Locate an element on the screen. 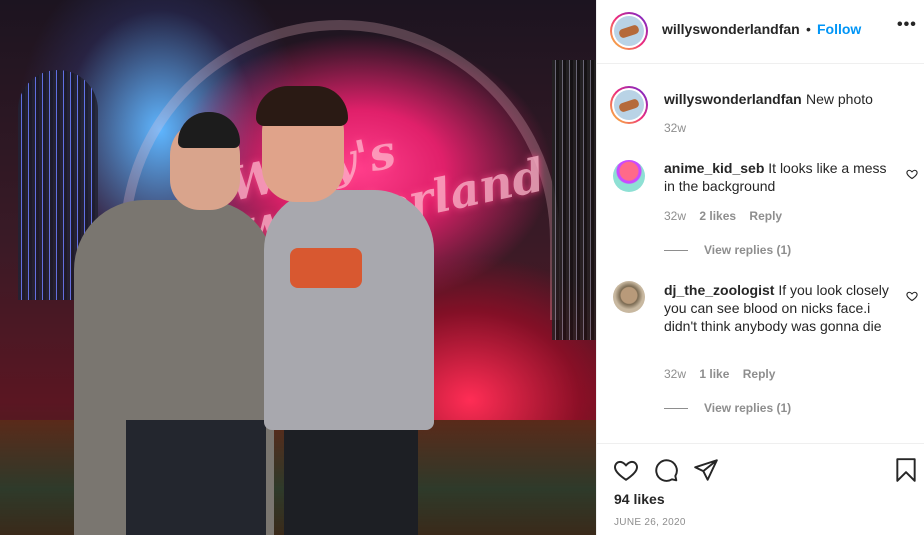 The width and height of the screenshot is (924, 535). shirt-logo is located at coordinates (326, 268).